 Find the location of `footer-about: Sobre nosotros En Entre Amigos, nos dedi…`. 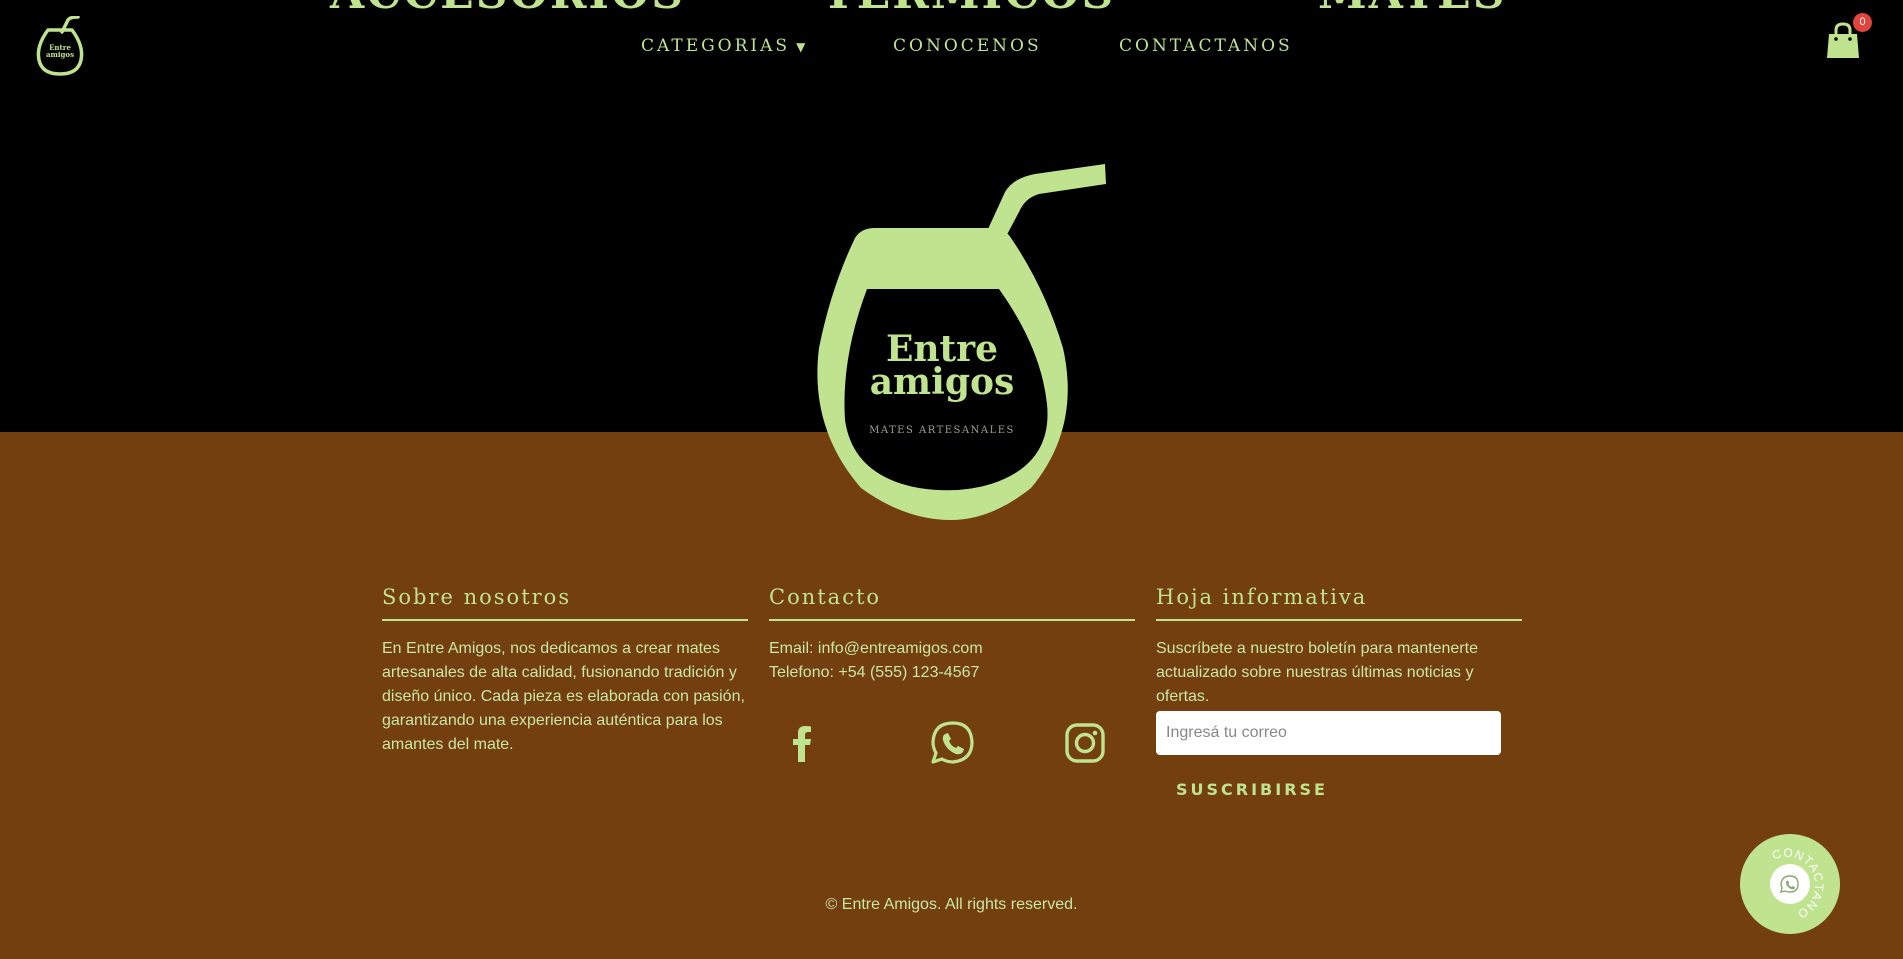

footer-about: Sobre nosotros En Entre Amigos, nos dedi… is located at coordinates (565, 671).